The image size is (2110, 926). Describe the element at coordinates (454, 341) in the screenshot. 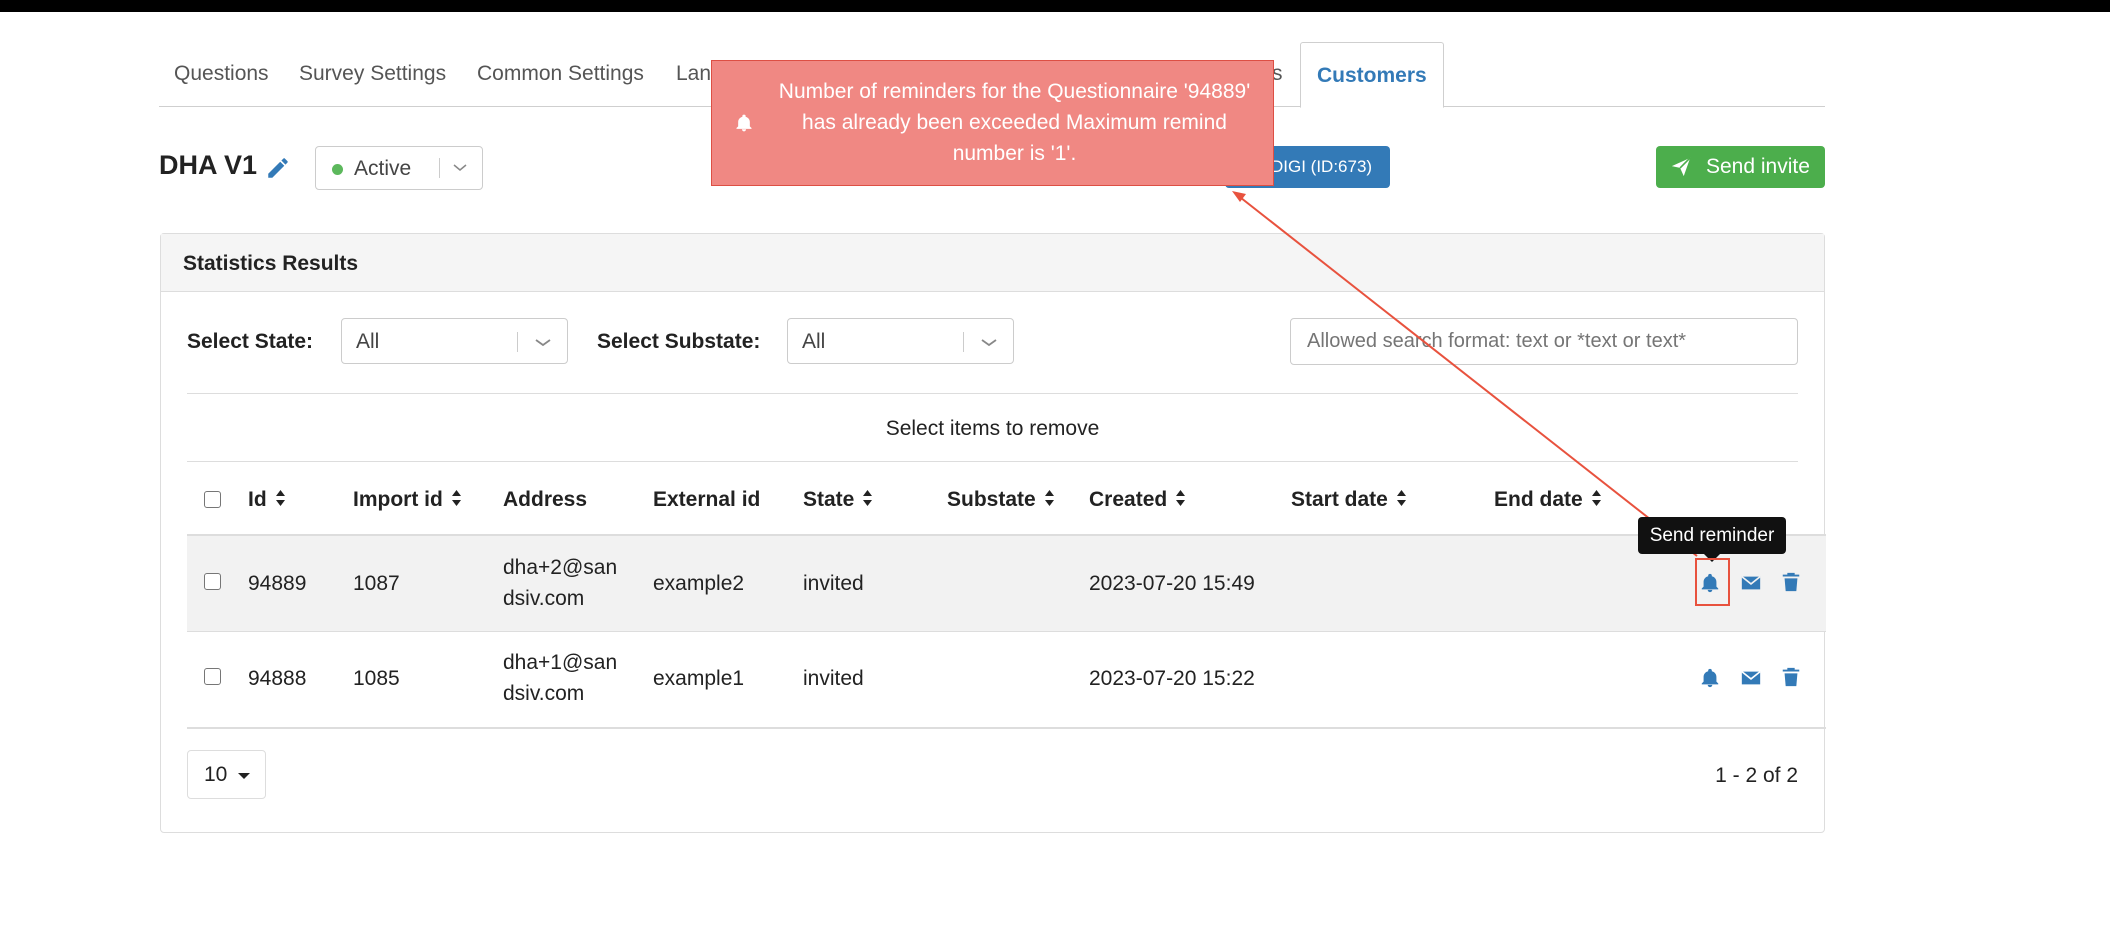

I see `state-filter-select: All` at that location.